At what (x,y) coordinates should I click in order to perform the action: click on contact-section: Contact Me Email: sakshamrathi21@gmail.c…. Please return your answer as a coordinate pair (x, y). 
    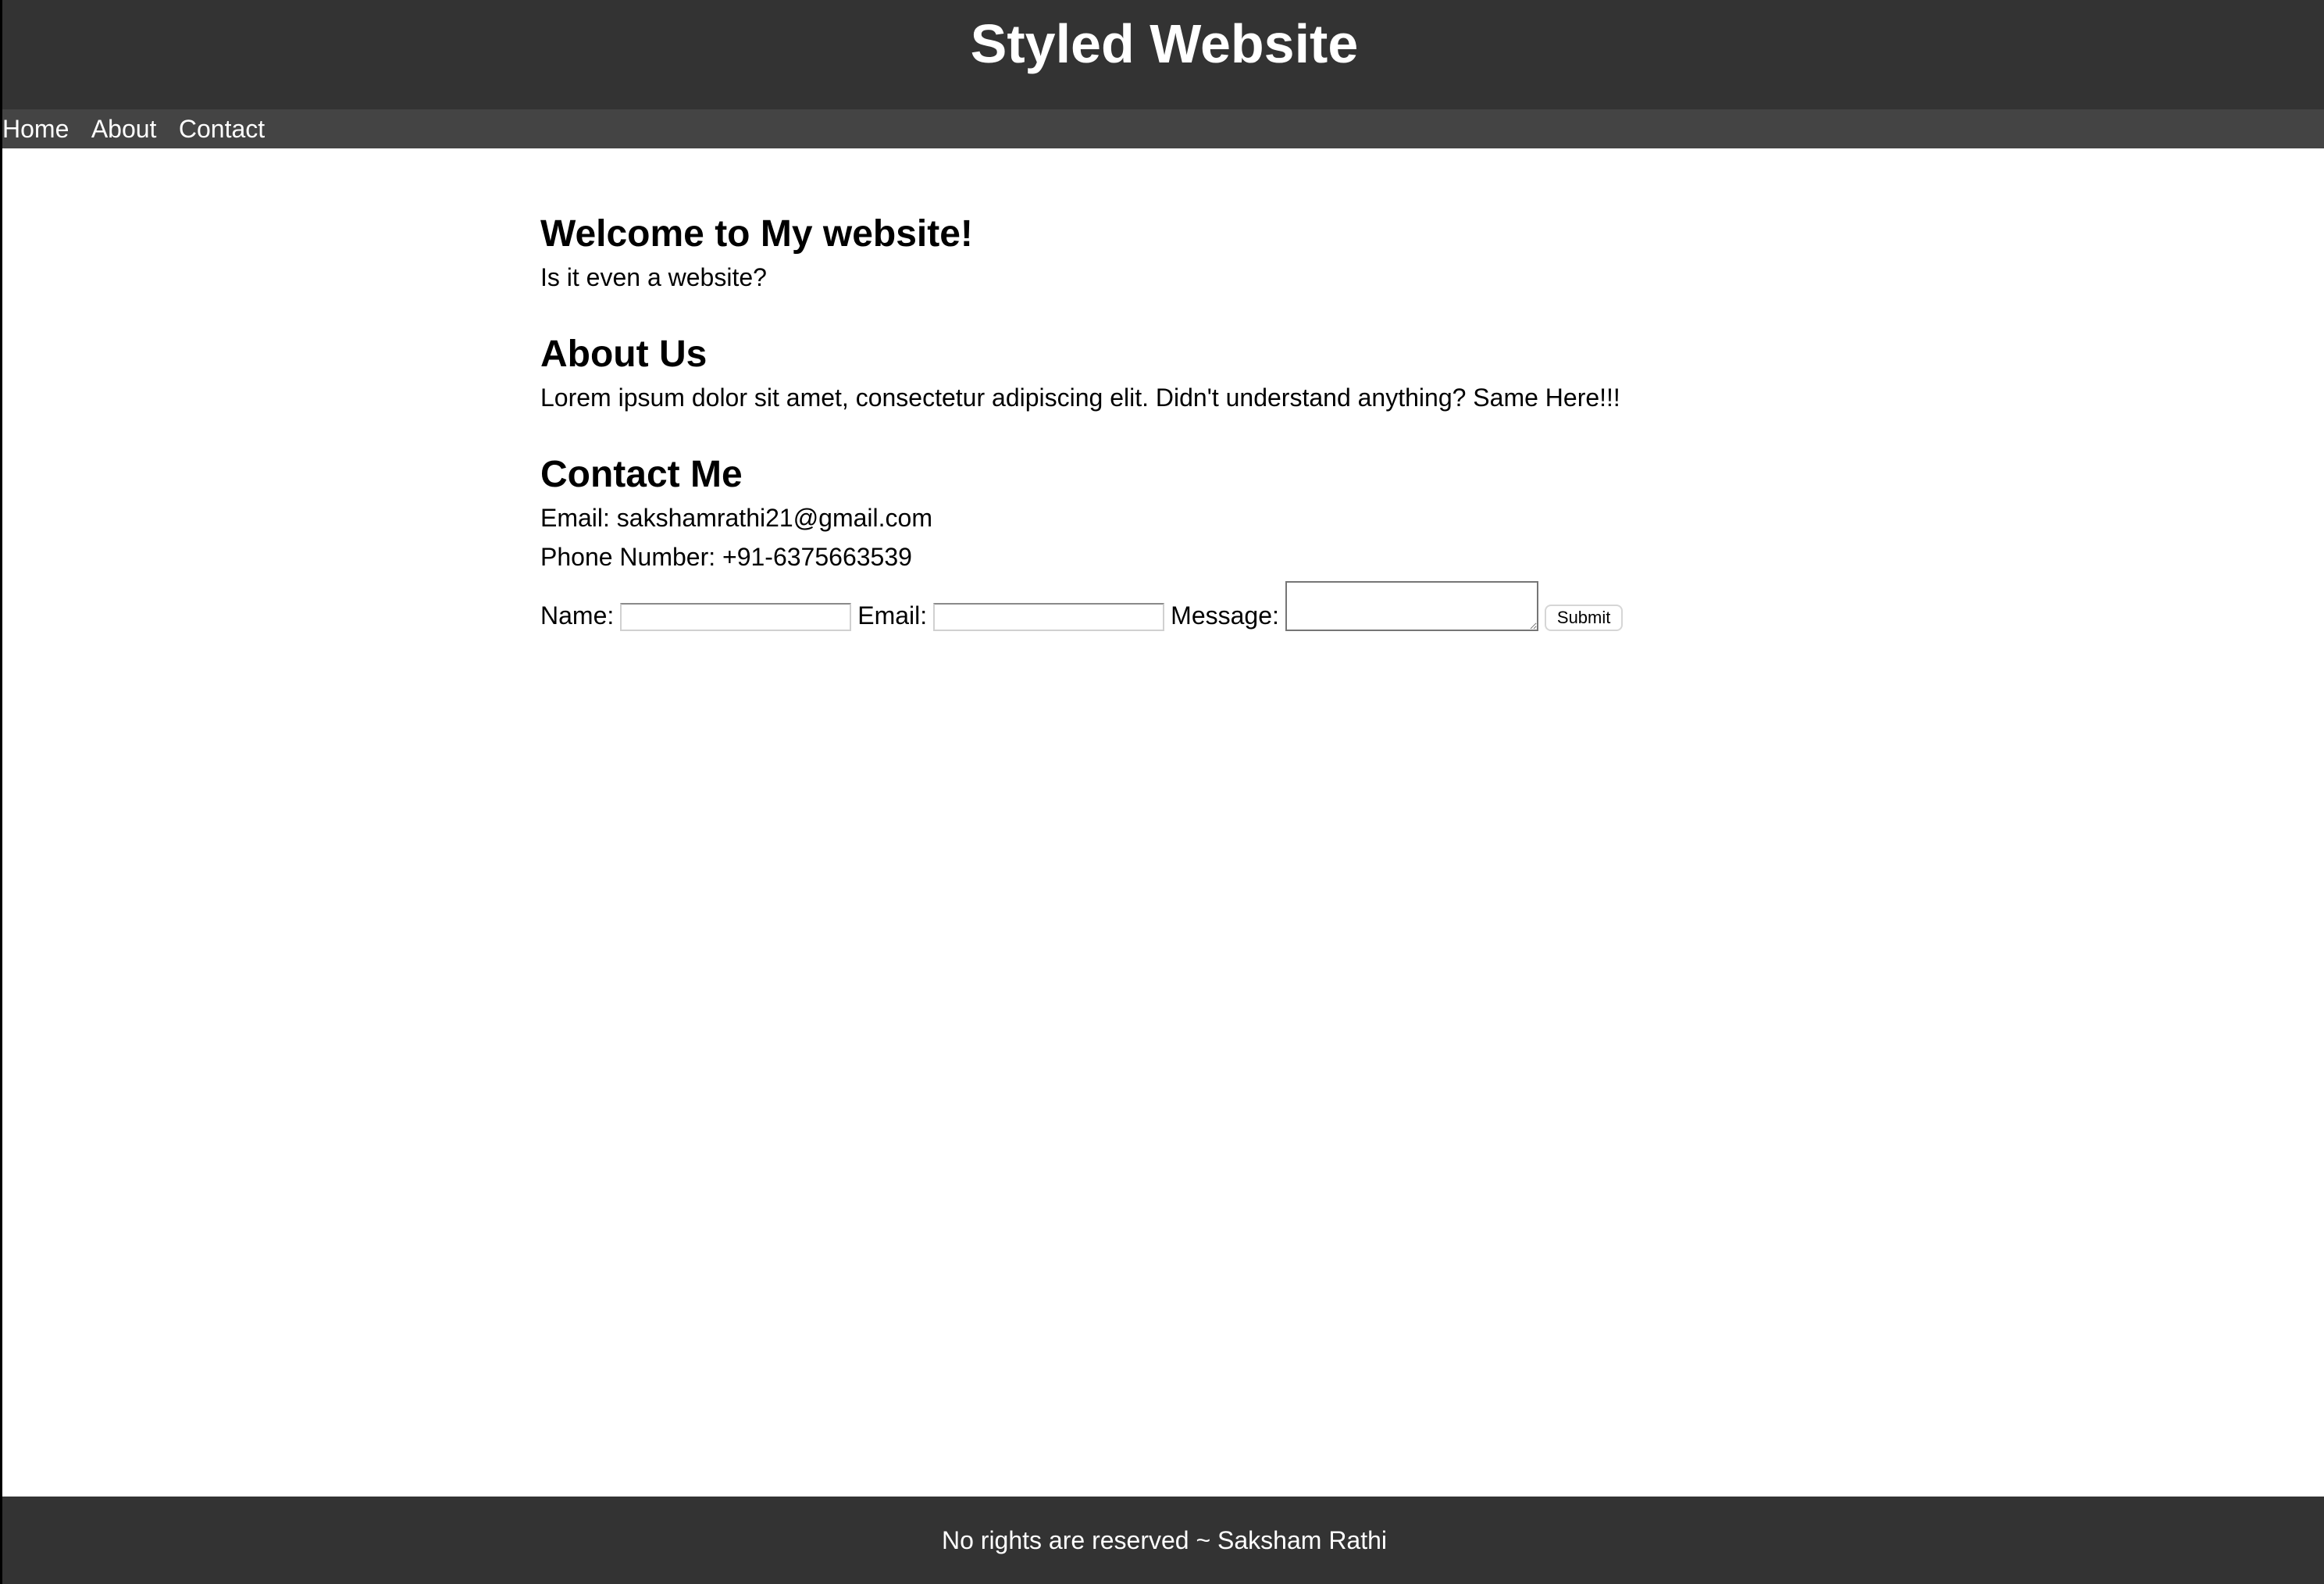
    Looking at the image, I should click on (1165, 541).